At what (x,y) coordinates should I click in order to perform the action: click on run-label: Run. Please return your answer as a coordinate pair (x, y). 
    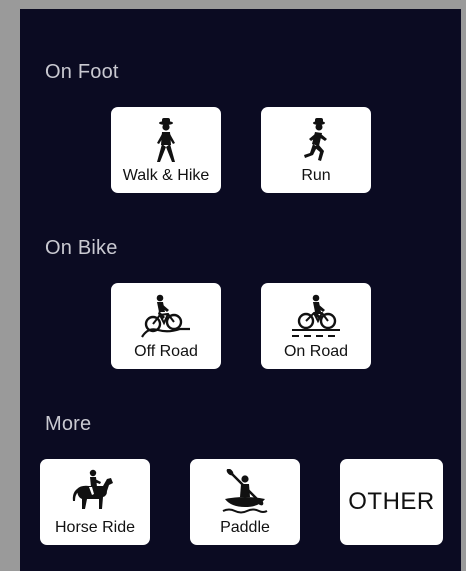
    Looking at the image, I should click on (316, 175).